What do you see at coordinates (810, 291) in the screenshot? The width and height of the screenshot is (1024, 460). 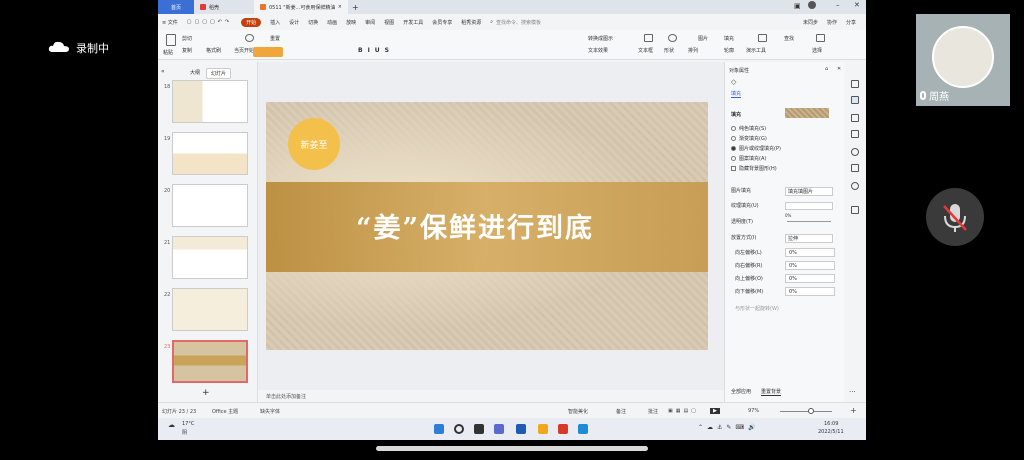 I see `offset-bottom-input: 0%` at bounding box center [810, 291].